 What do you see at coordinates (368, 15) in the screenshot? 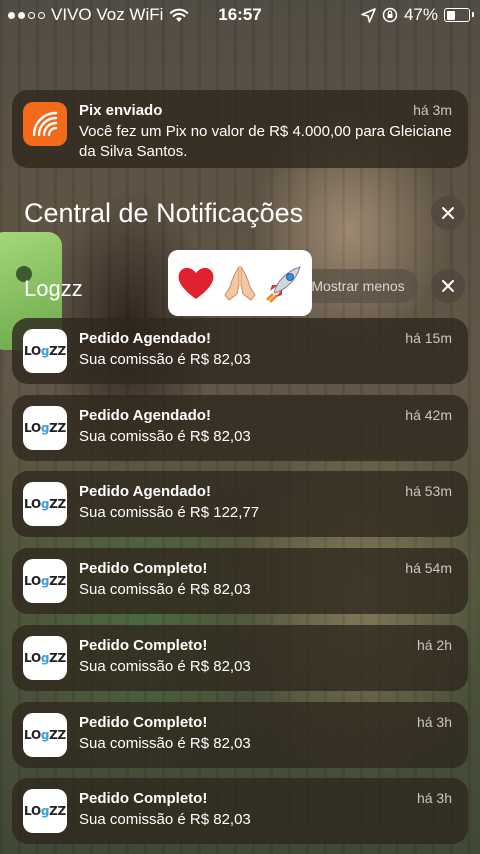
I see `location-arrow-icon` at bounding box center [368, 15].